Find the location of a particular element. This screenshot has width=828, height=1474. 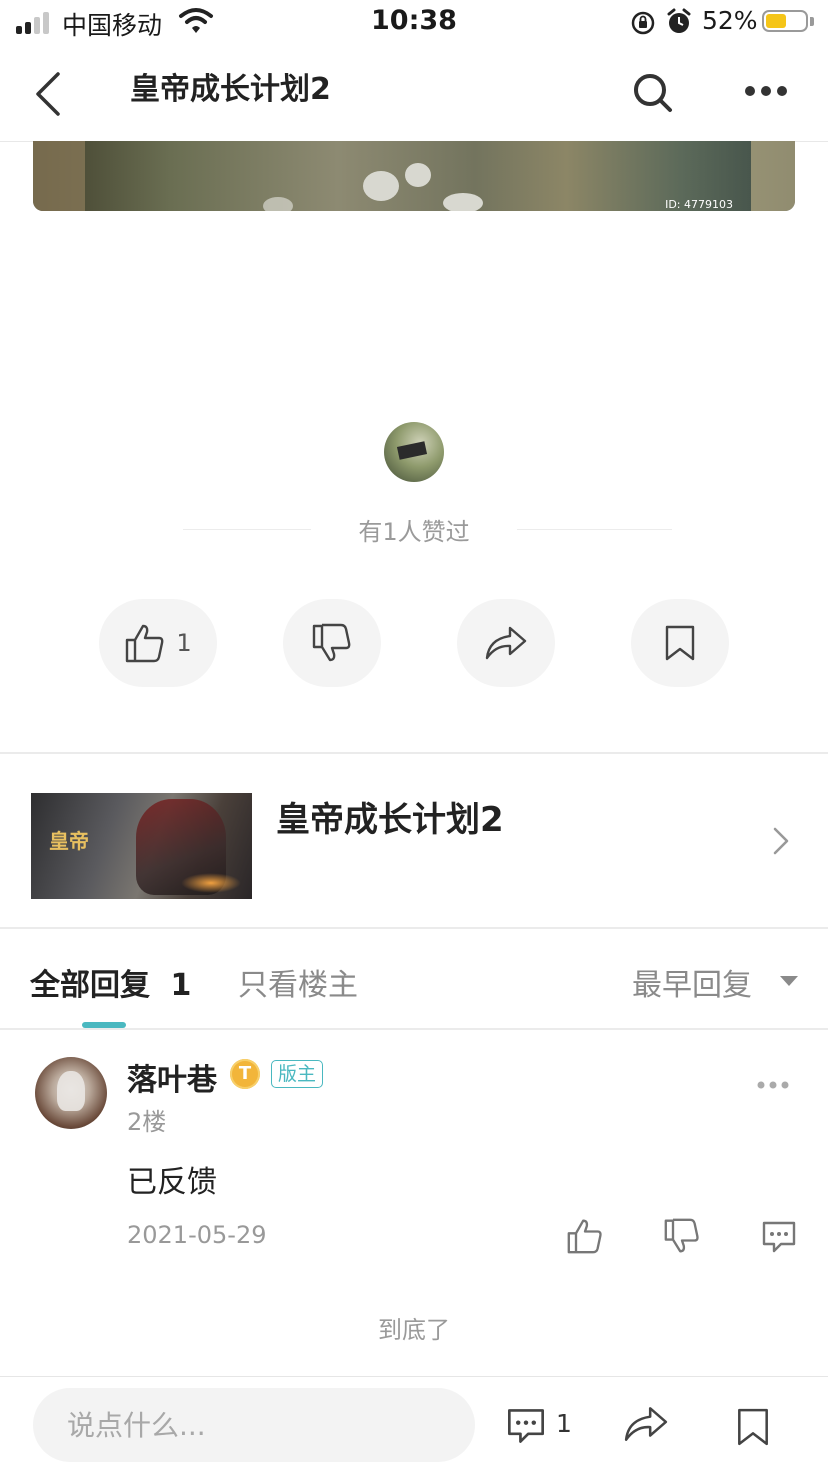

battery-tip is located at coordinates (812, 21).